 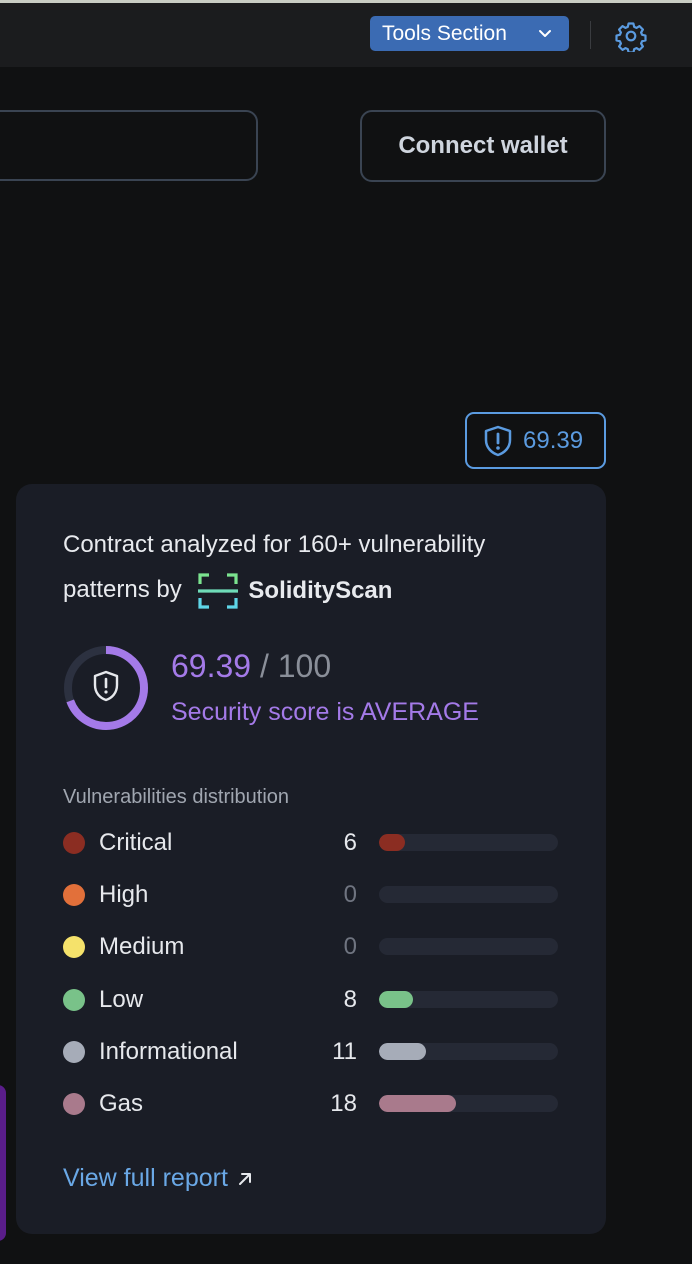 What do you see at coordinates (295, 666) in the screenshot?
I see `score-max: / 100` at bounding box center [295, 666].